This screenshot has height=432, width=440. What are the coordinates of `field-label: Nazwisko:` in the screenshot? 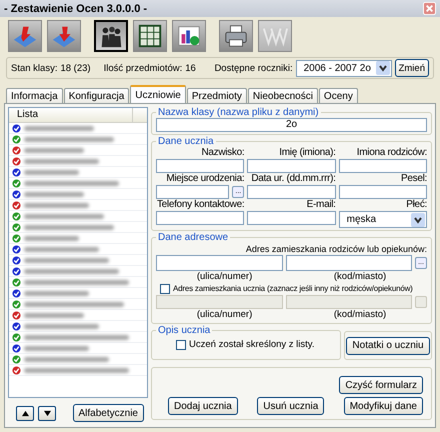 It's located at (222, 153).